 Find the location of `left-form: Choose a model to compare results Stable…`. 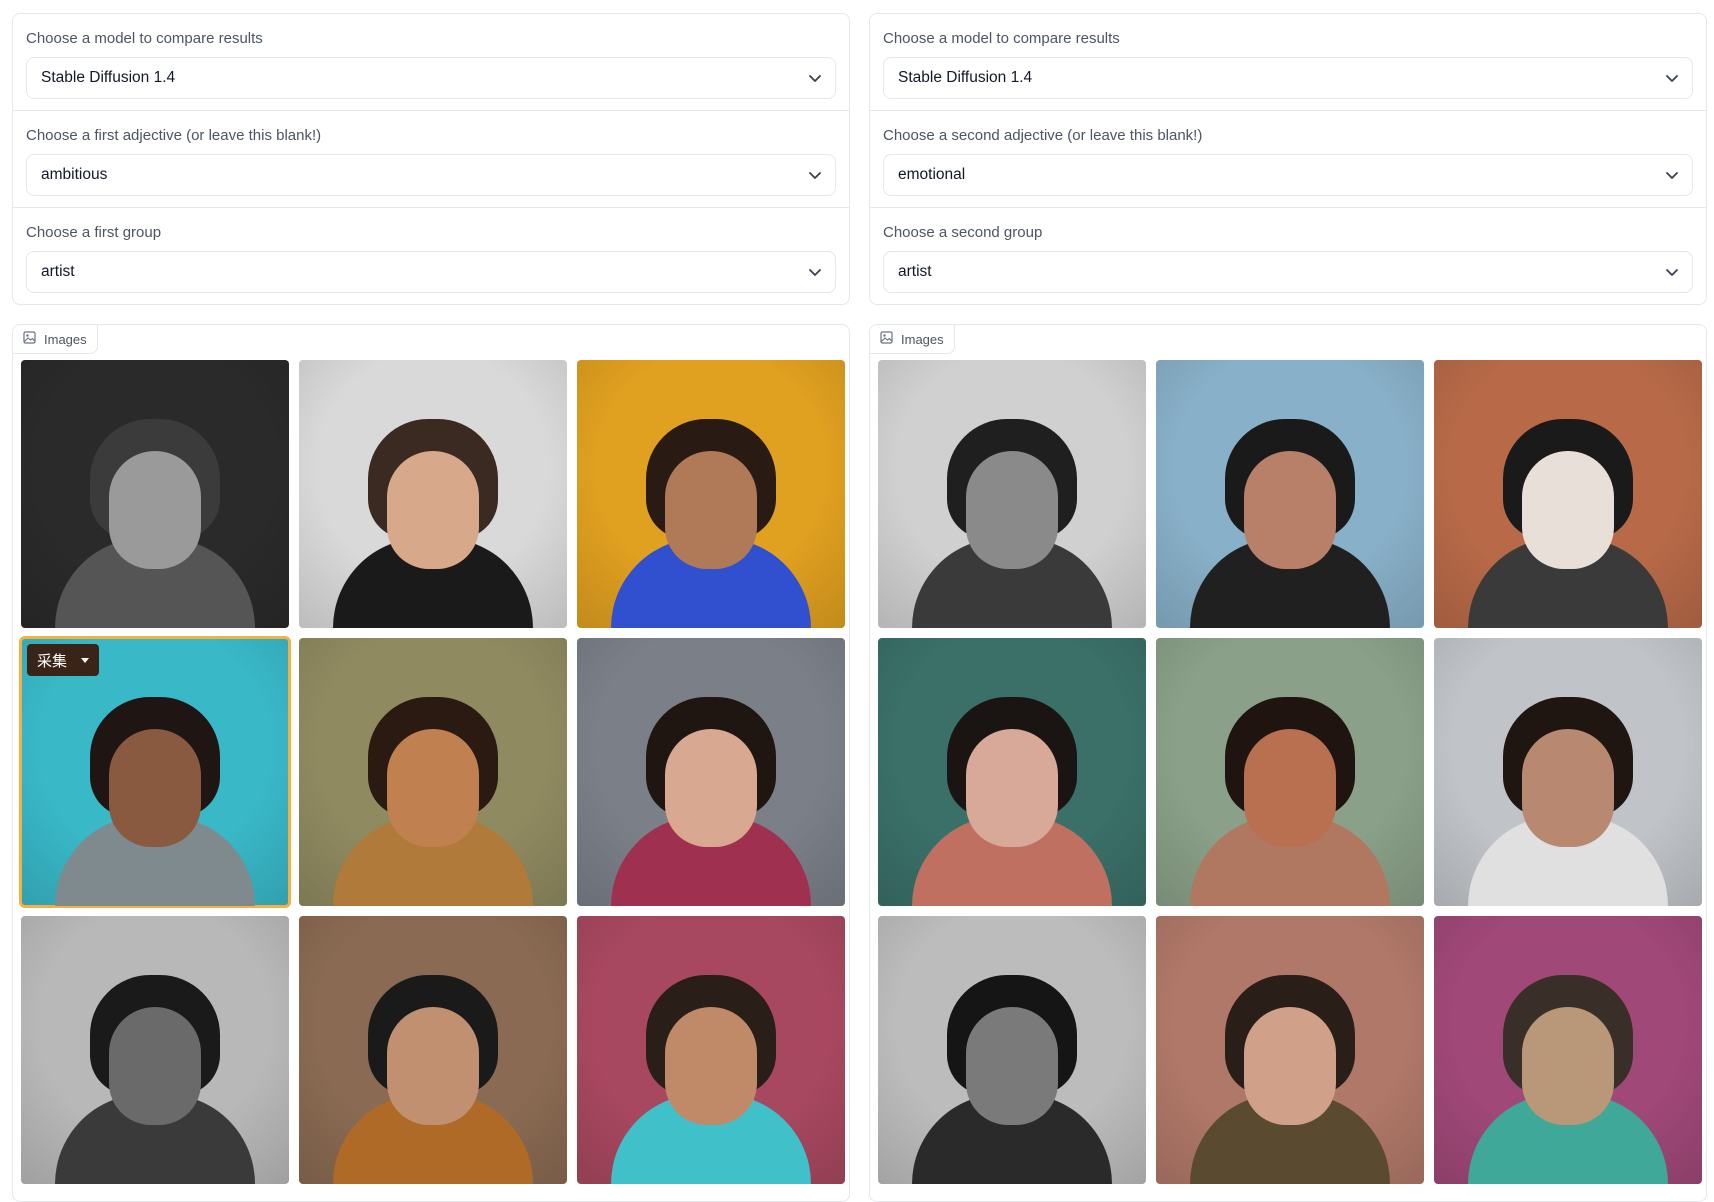

left-form: Choose a model to compare results Stable… is located at coordinates (431, 159).